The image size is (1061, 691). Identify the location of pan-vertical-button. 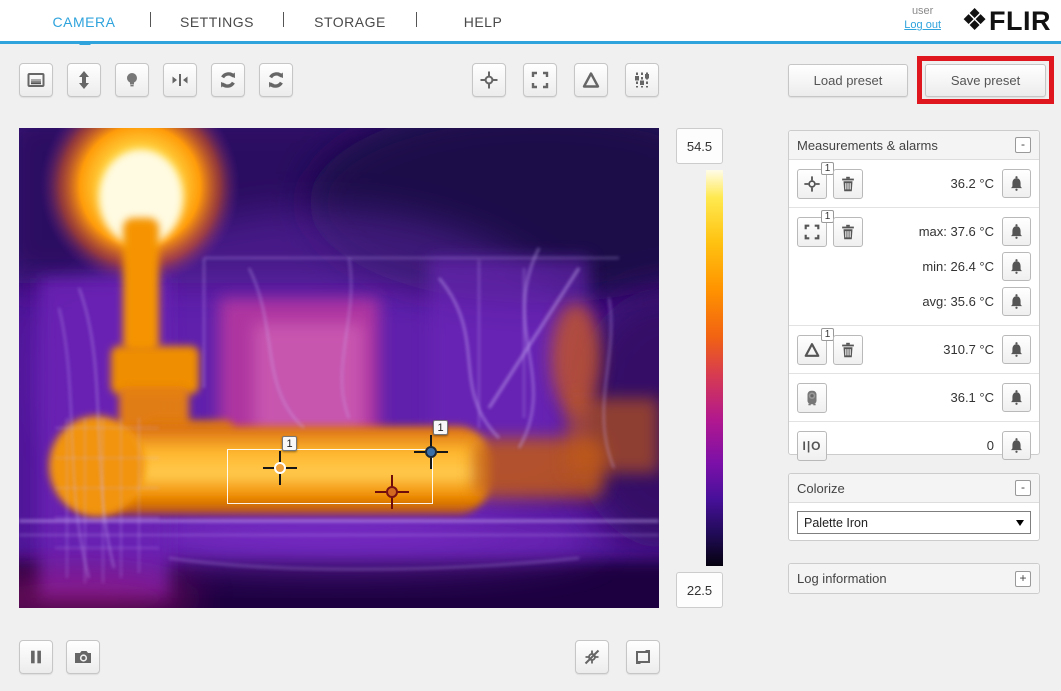
(84, 80).